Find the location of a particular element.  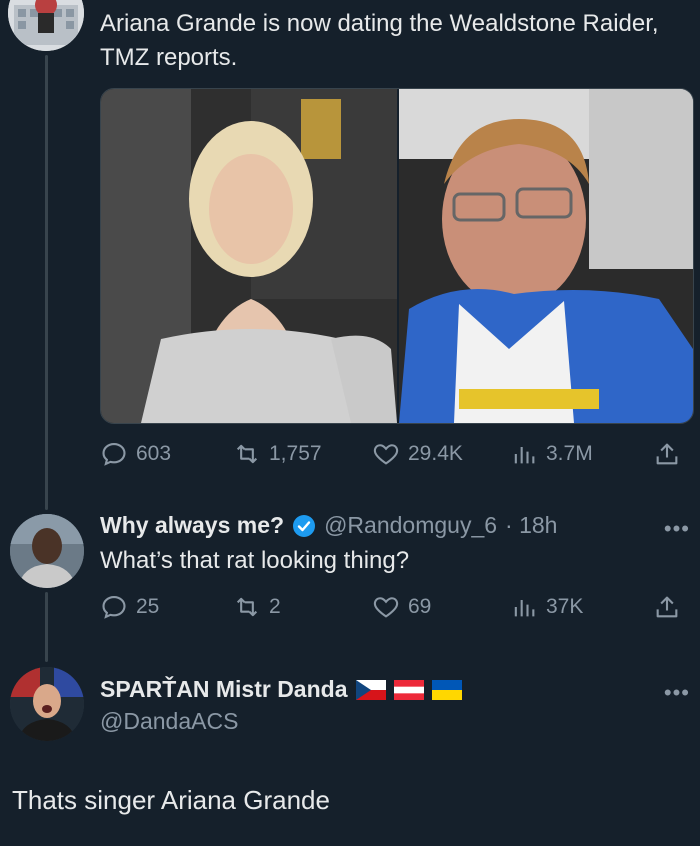

timestamp: · 18h is located at coordinates (531, 525).